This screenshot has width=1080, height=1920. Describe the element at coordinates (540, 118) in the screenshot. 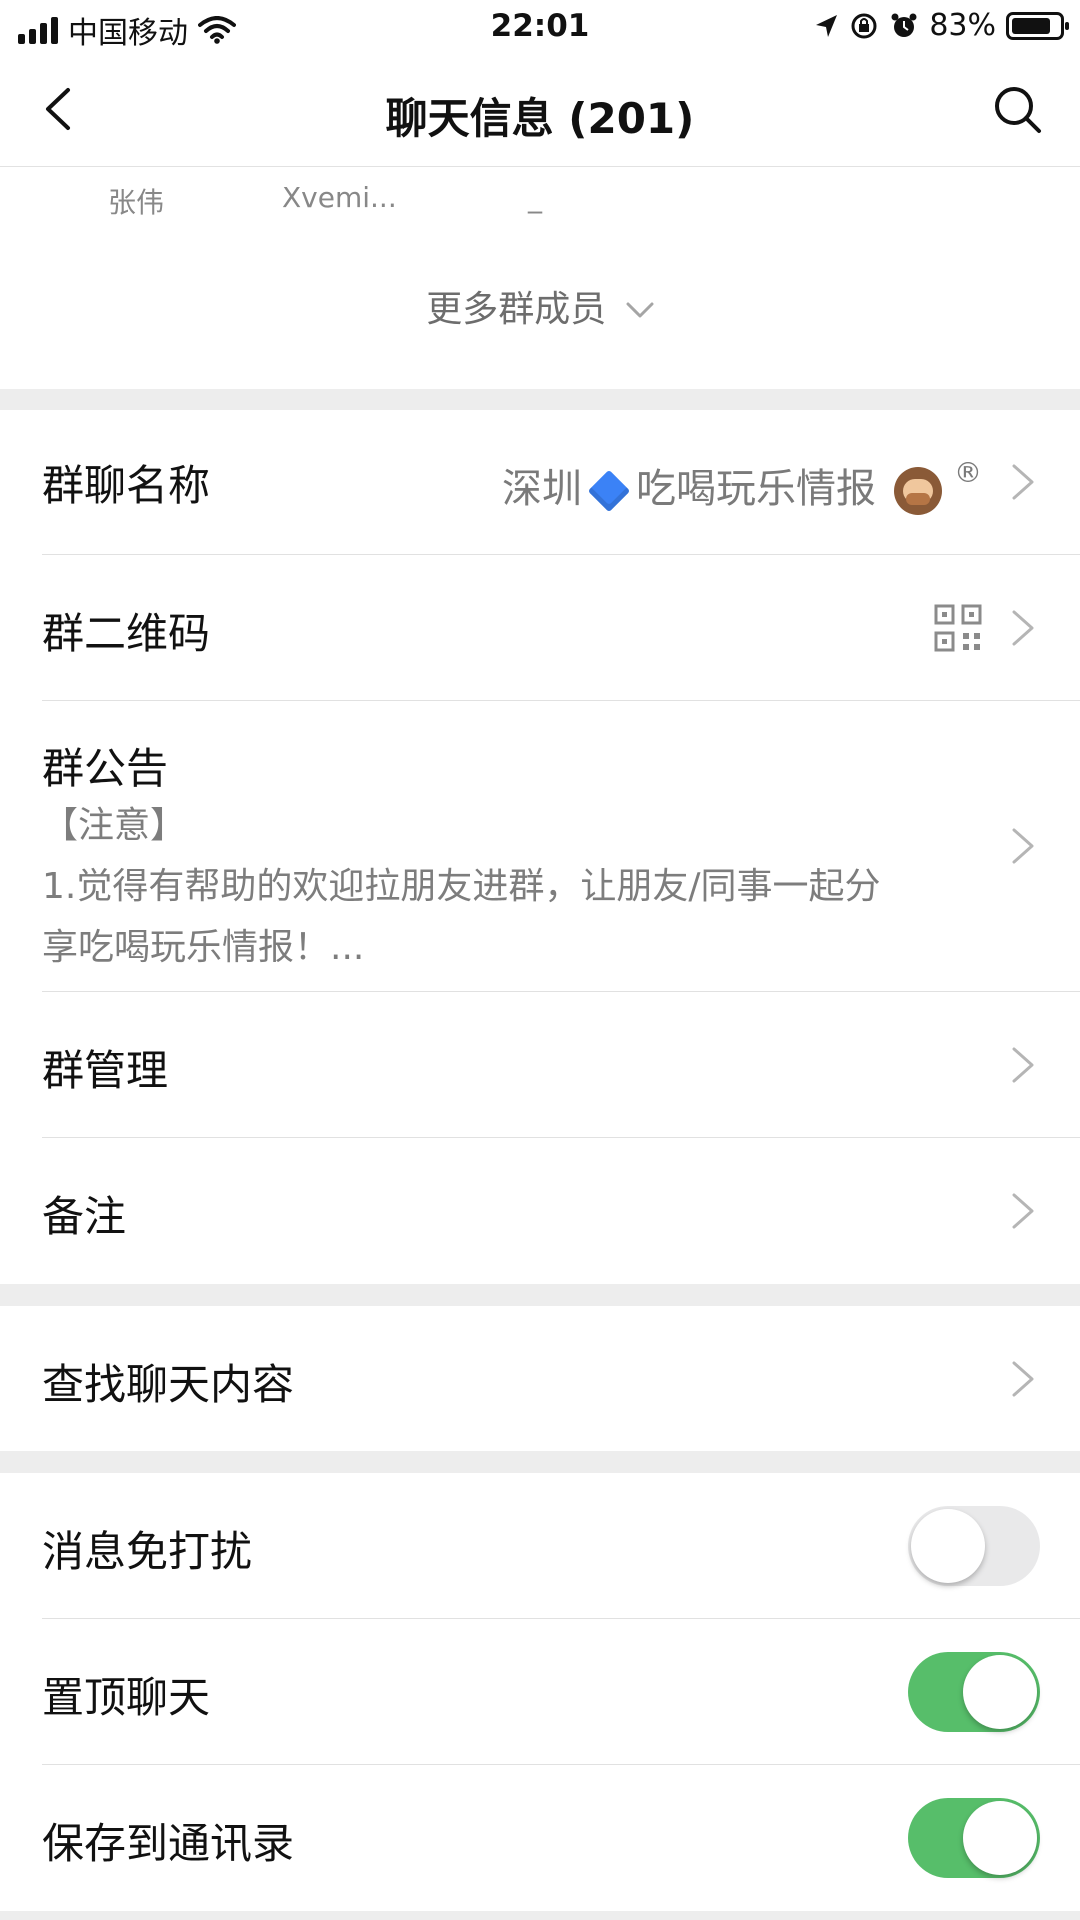

I see `page-title: 聊天信息 (201)` at that location.